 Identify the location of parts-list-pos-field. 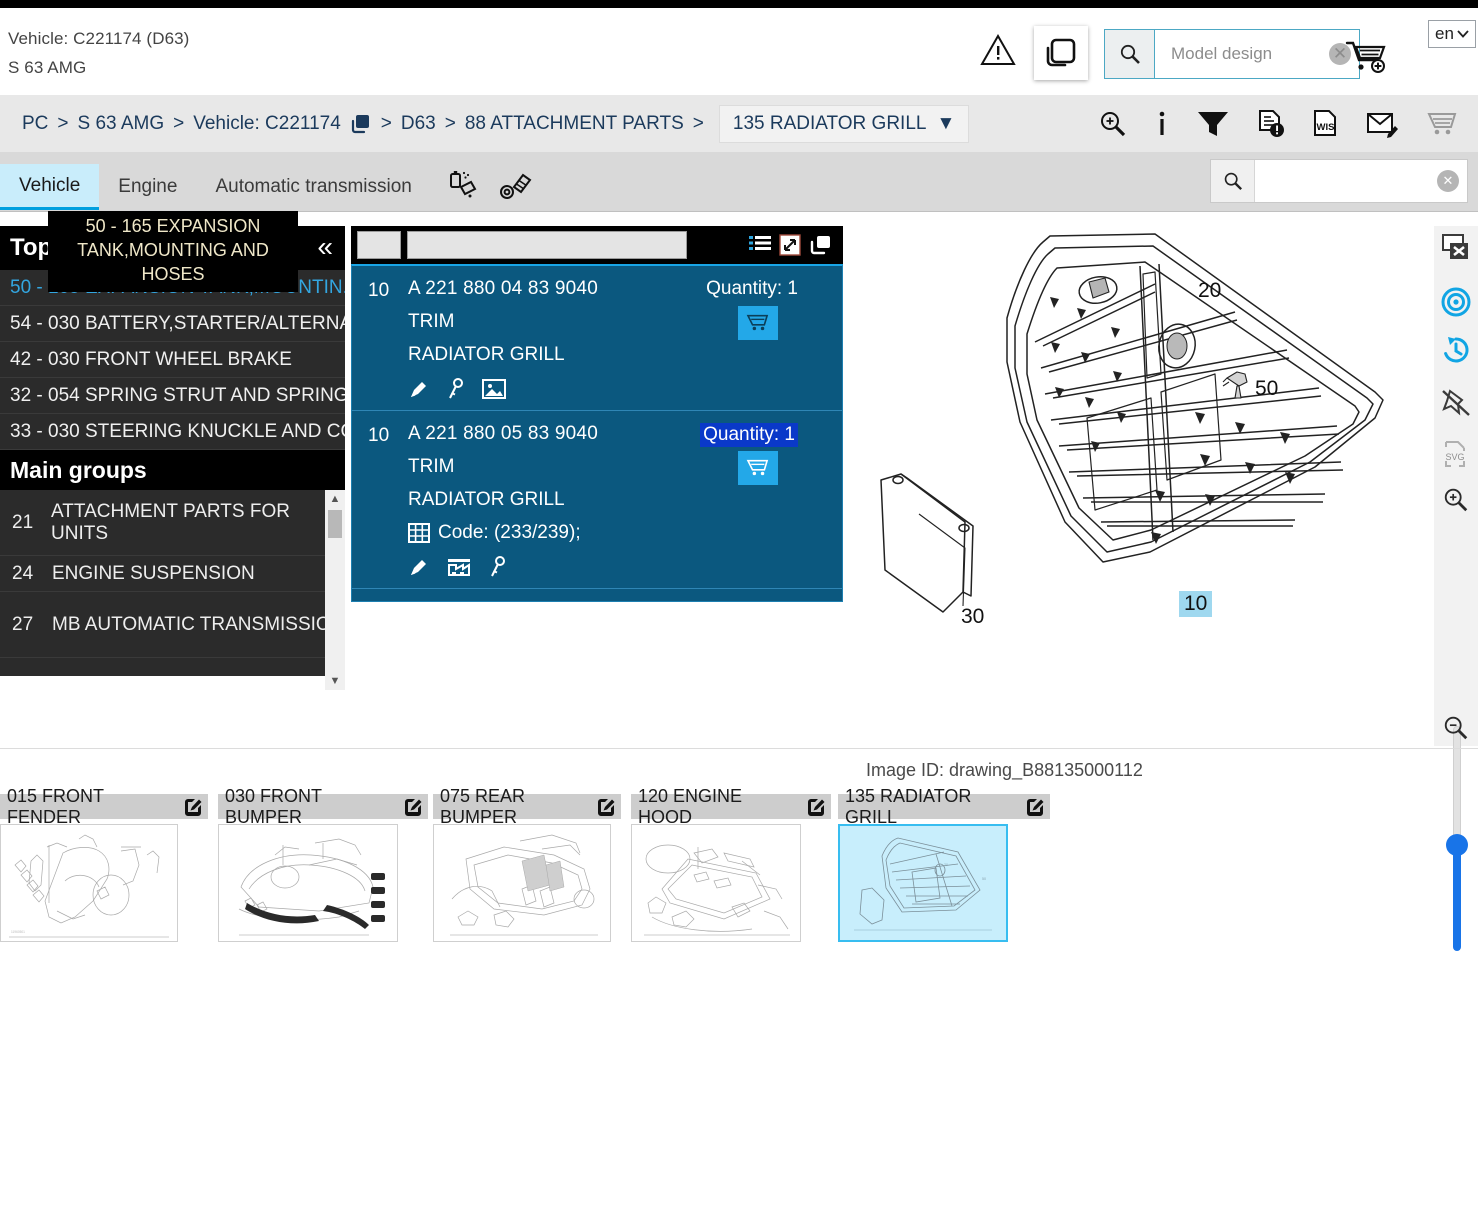
(379, 245).